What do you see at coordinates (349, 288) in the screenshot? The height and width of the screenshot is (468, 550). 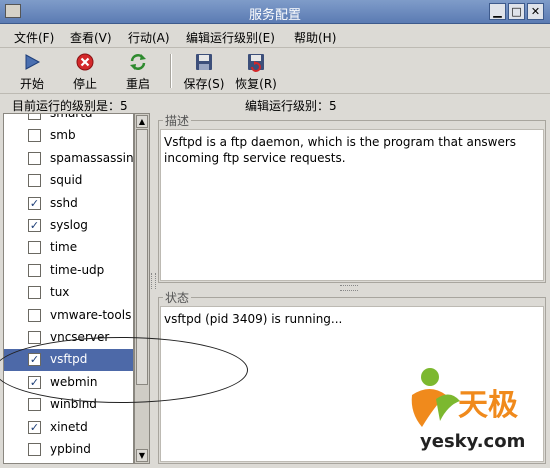 I see `frame-splitter-grip` at bounding box center [349, 288].